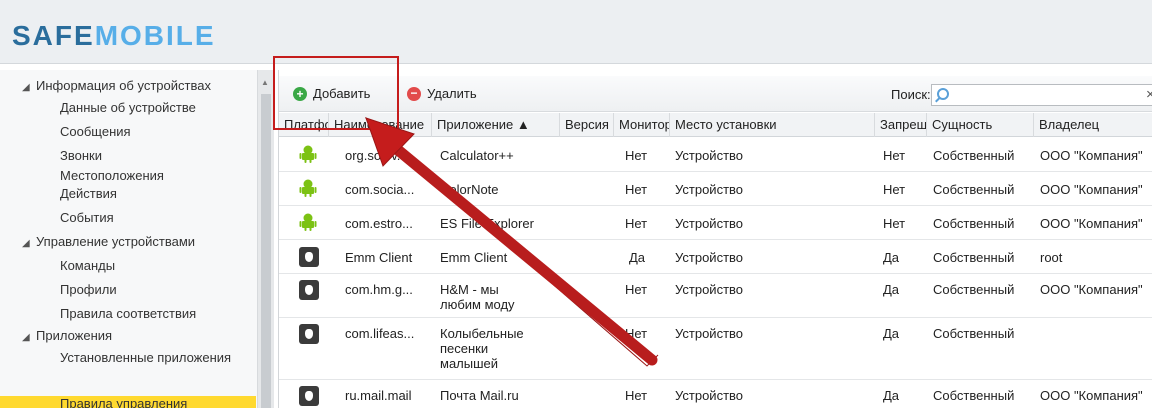  What do you see at coordinates (901, 125) in the screenshot?
I see `column-header-forbidden: Запрещено` at bounding box center [901, 125].